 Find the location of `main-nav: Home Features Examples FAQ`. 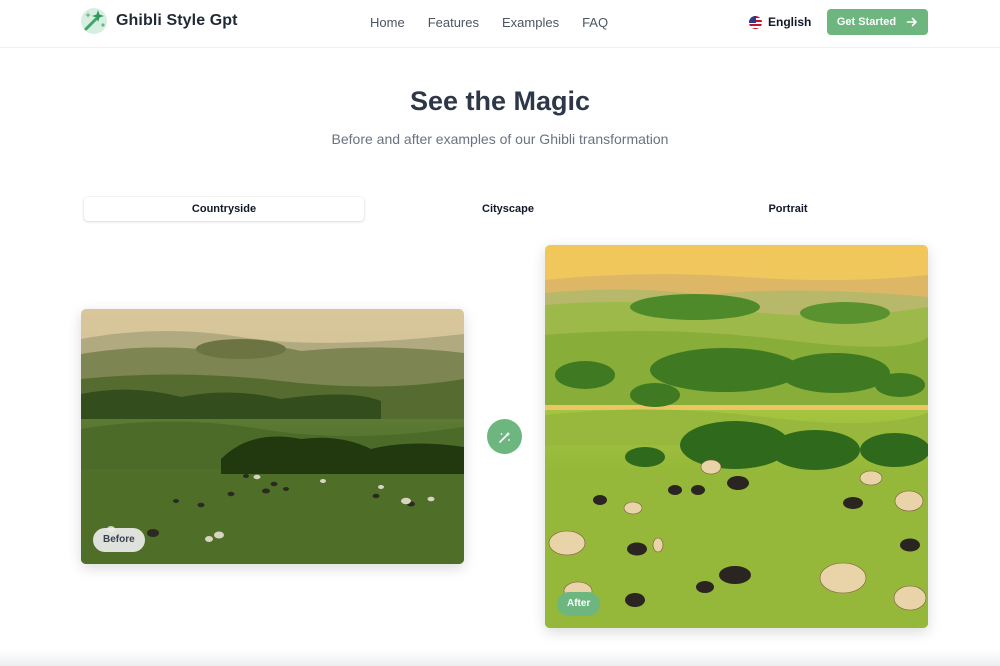

main-nav: Home Features Examples FAQ is located at coordinates (500, 22).